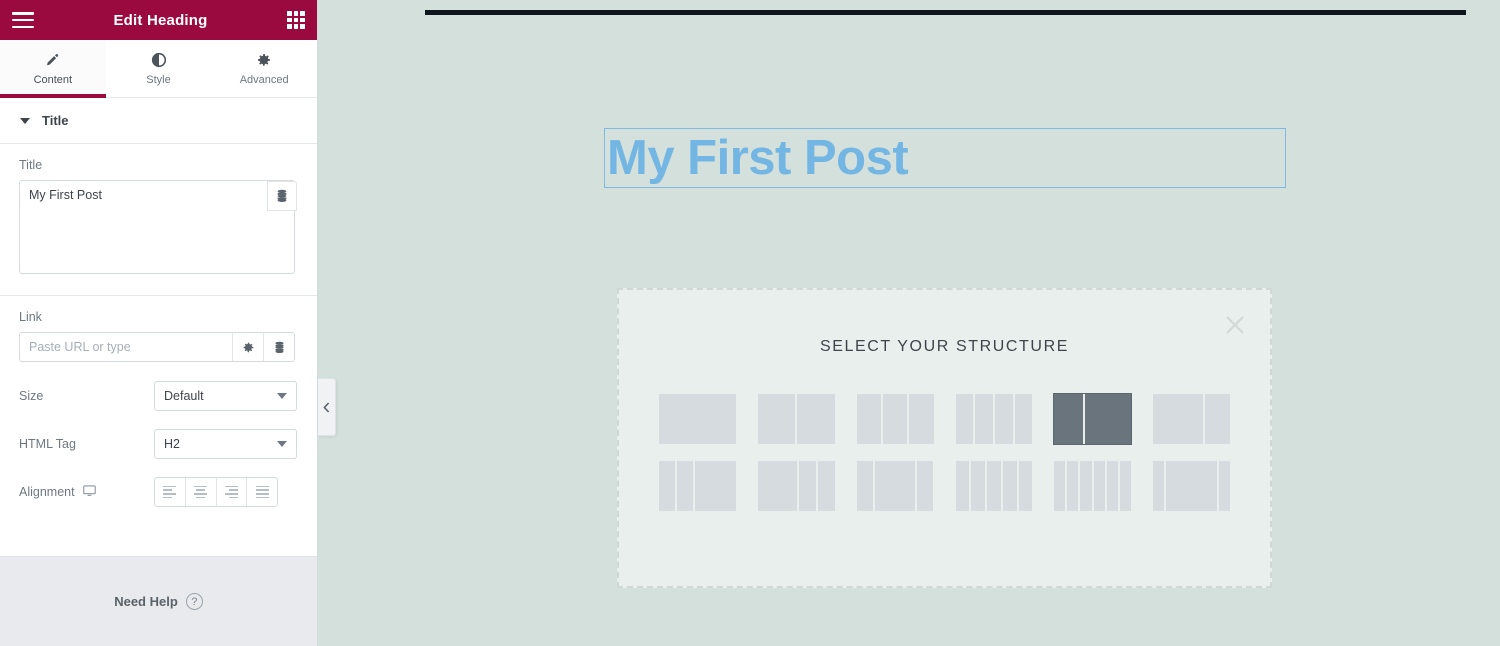 The height and width of the screenshot is (646, 1500). Describe the element at coordinates (994, 419) in the screenshot. I see `structure-4-equal` at that location.